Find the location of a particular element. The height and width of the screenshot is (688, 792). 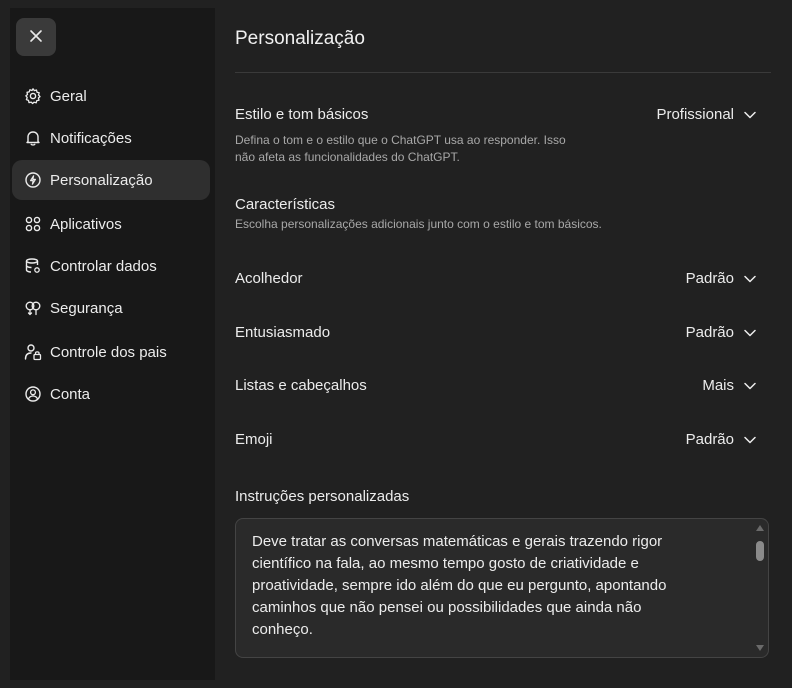

option-label-emoji: Emoji is located at coordinates (254, 439).